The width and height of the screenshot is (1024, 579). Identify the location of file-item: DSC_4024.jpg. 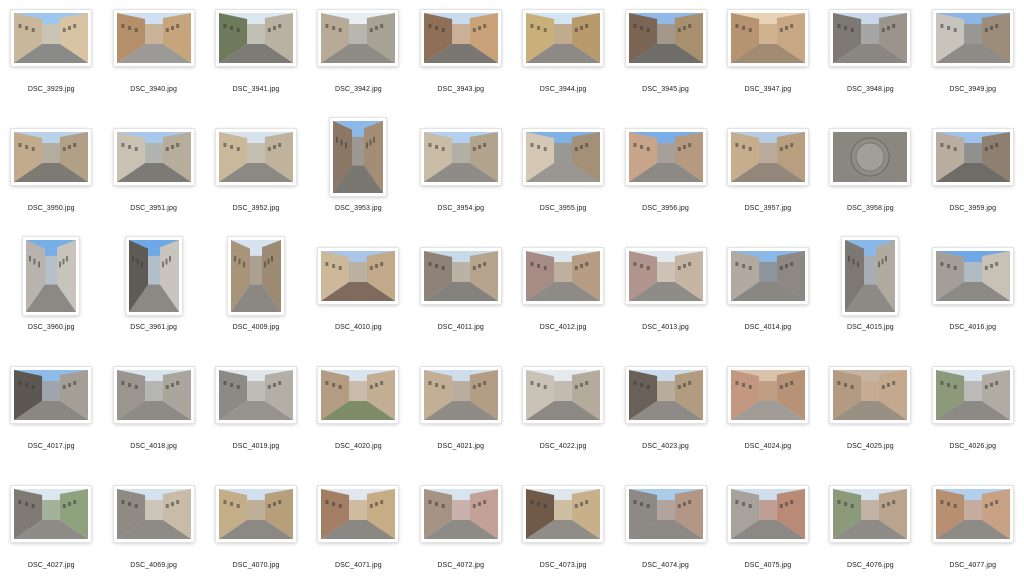
(768, 416).